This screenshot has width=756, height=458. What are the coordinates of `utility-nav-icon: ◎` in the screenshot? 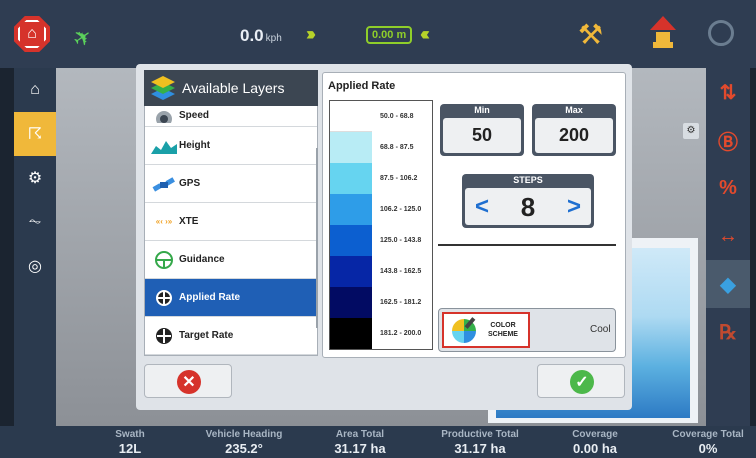 It's located at (35, 266).